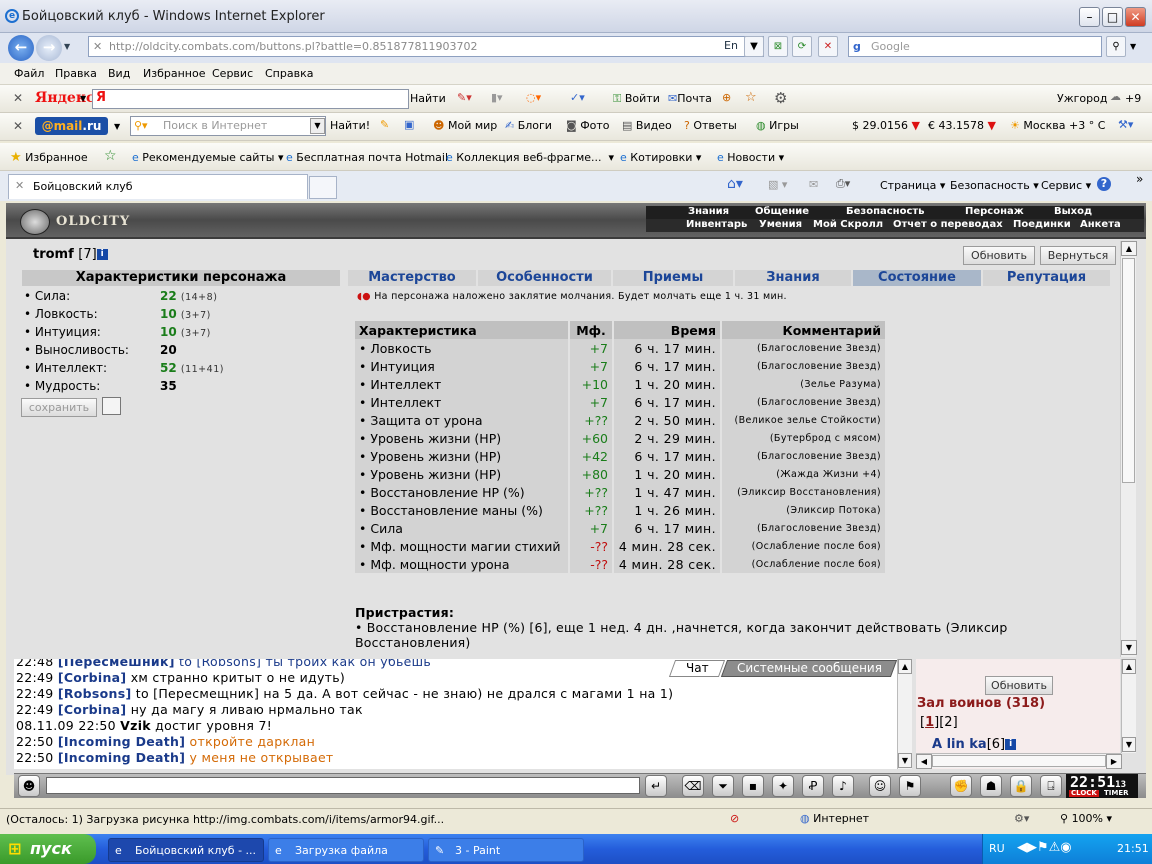 Image resolution: width=1152 pixels, height=864 pixels. What do you see at coordinates (1019, 685) in the screenshot?
I see `room-refresh-button: Обновить` at bounding box center [1019, 685].